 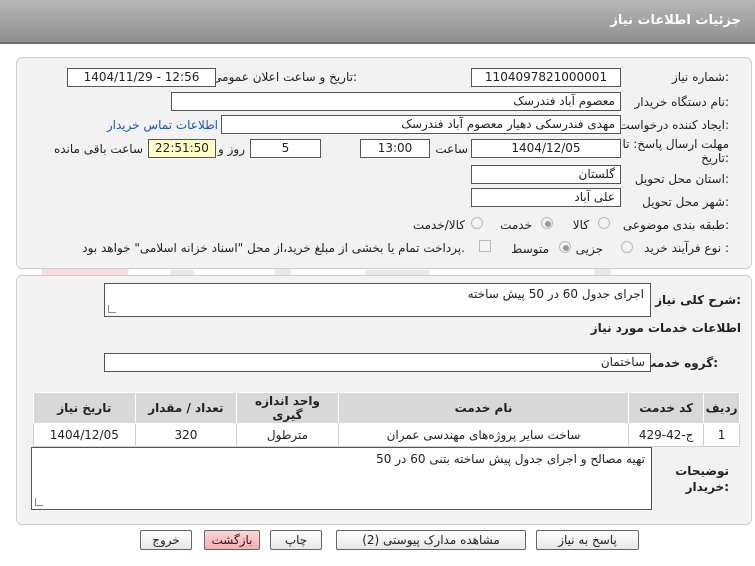 I want to click on buyer-org-field: معصوم آباد فندرسک, so click(x=396, y=101).